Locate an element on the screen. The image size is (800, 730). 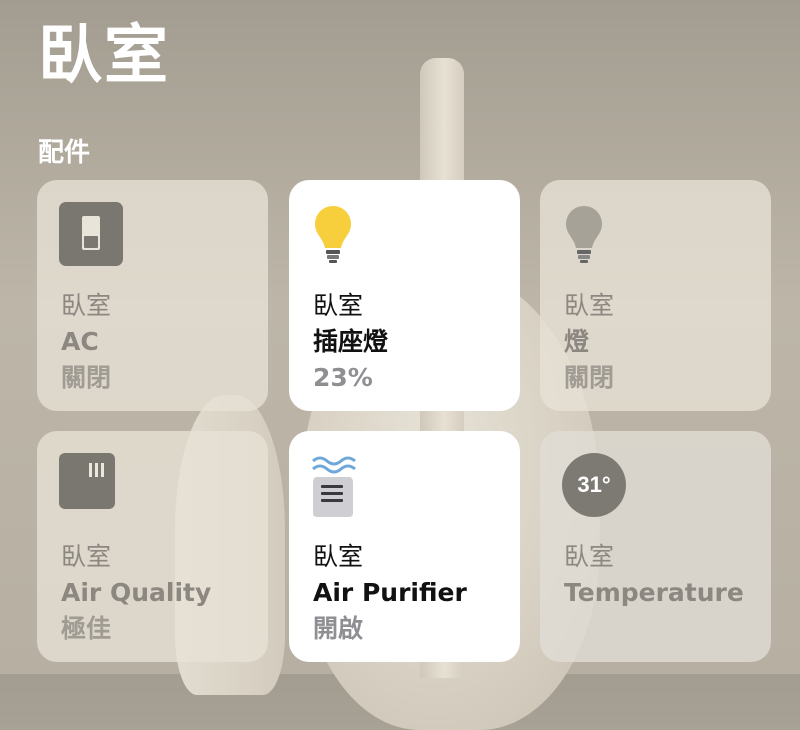
air-purifier-icon is located at coordinates (336, 488).